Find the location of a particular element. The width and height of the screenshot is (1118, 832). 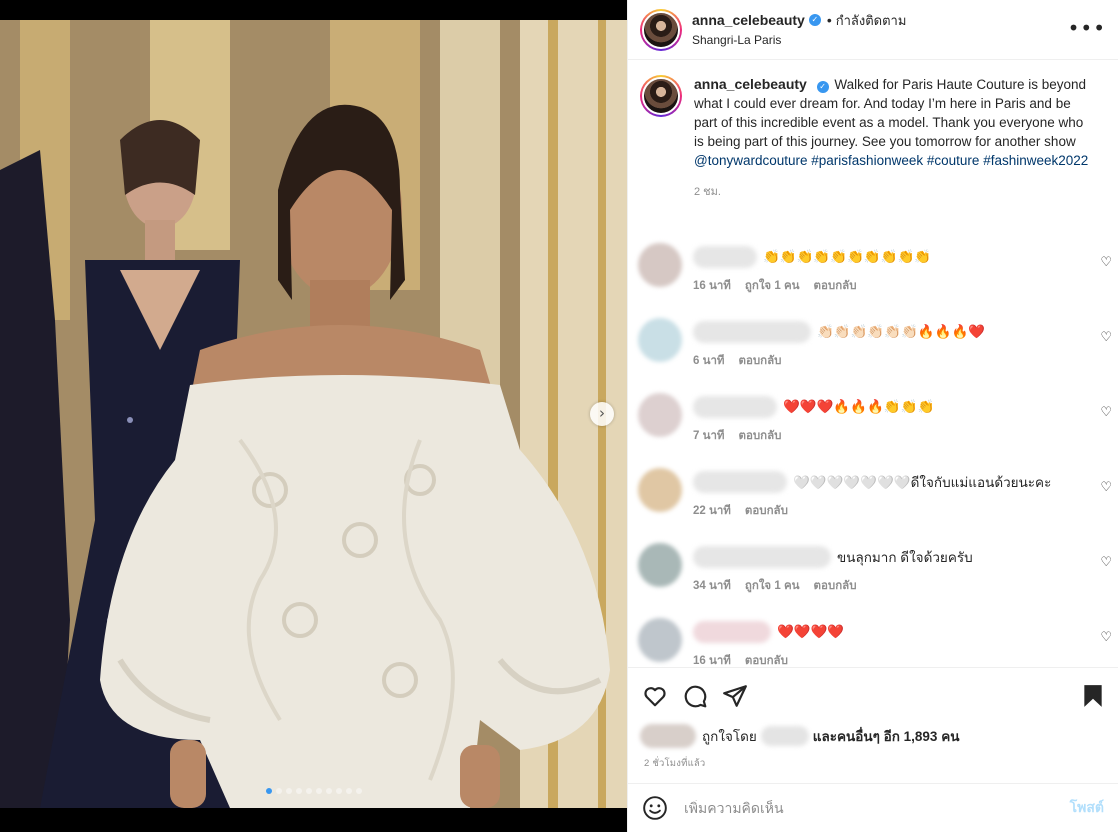

comment-time: 22 นาที is located at coordinates (712, 511).